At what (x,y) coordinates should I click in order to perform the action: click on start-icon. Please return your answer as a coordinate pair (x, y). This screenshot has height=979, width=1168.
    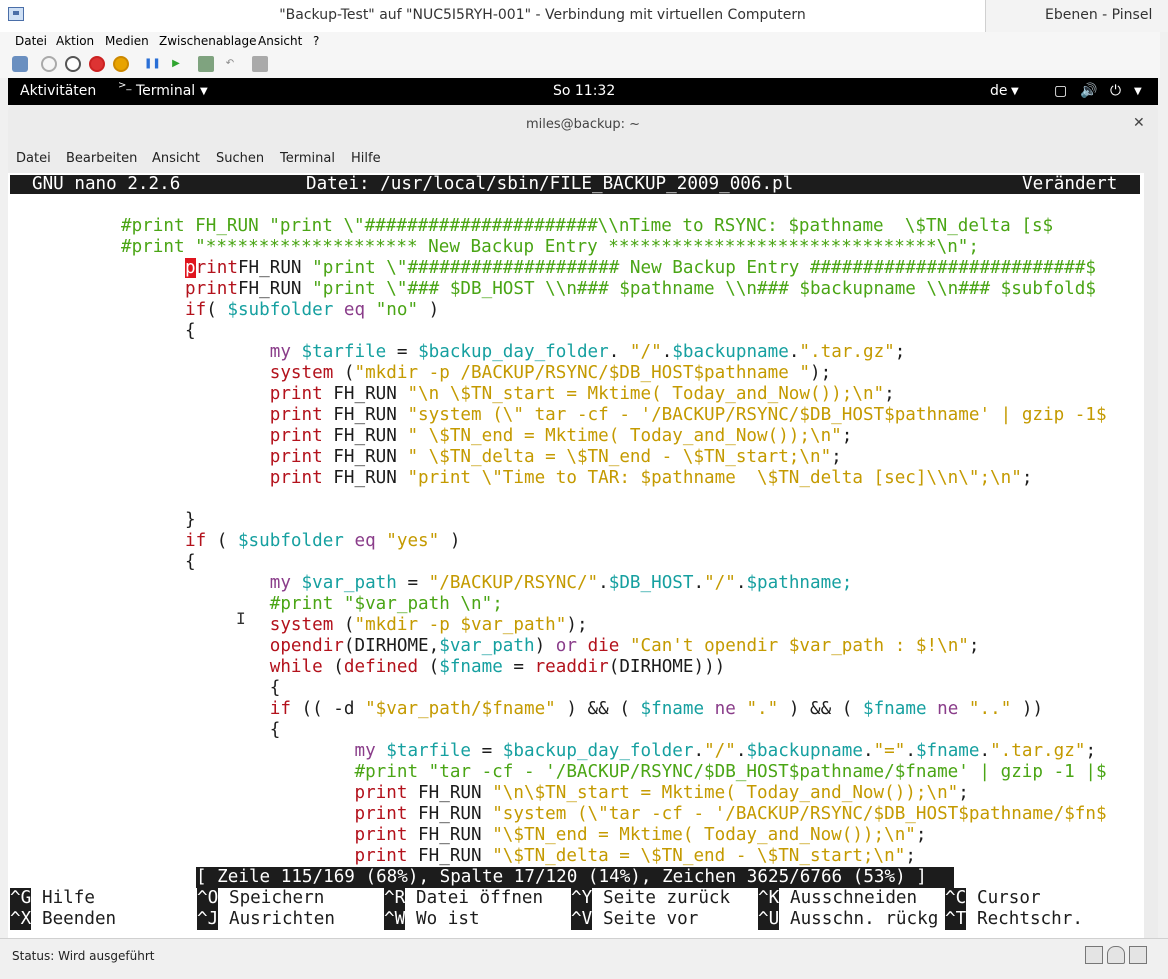
    Looking at the image, I should click on (49, 64).